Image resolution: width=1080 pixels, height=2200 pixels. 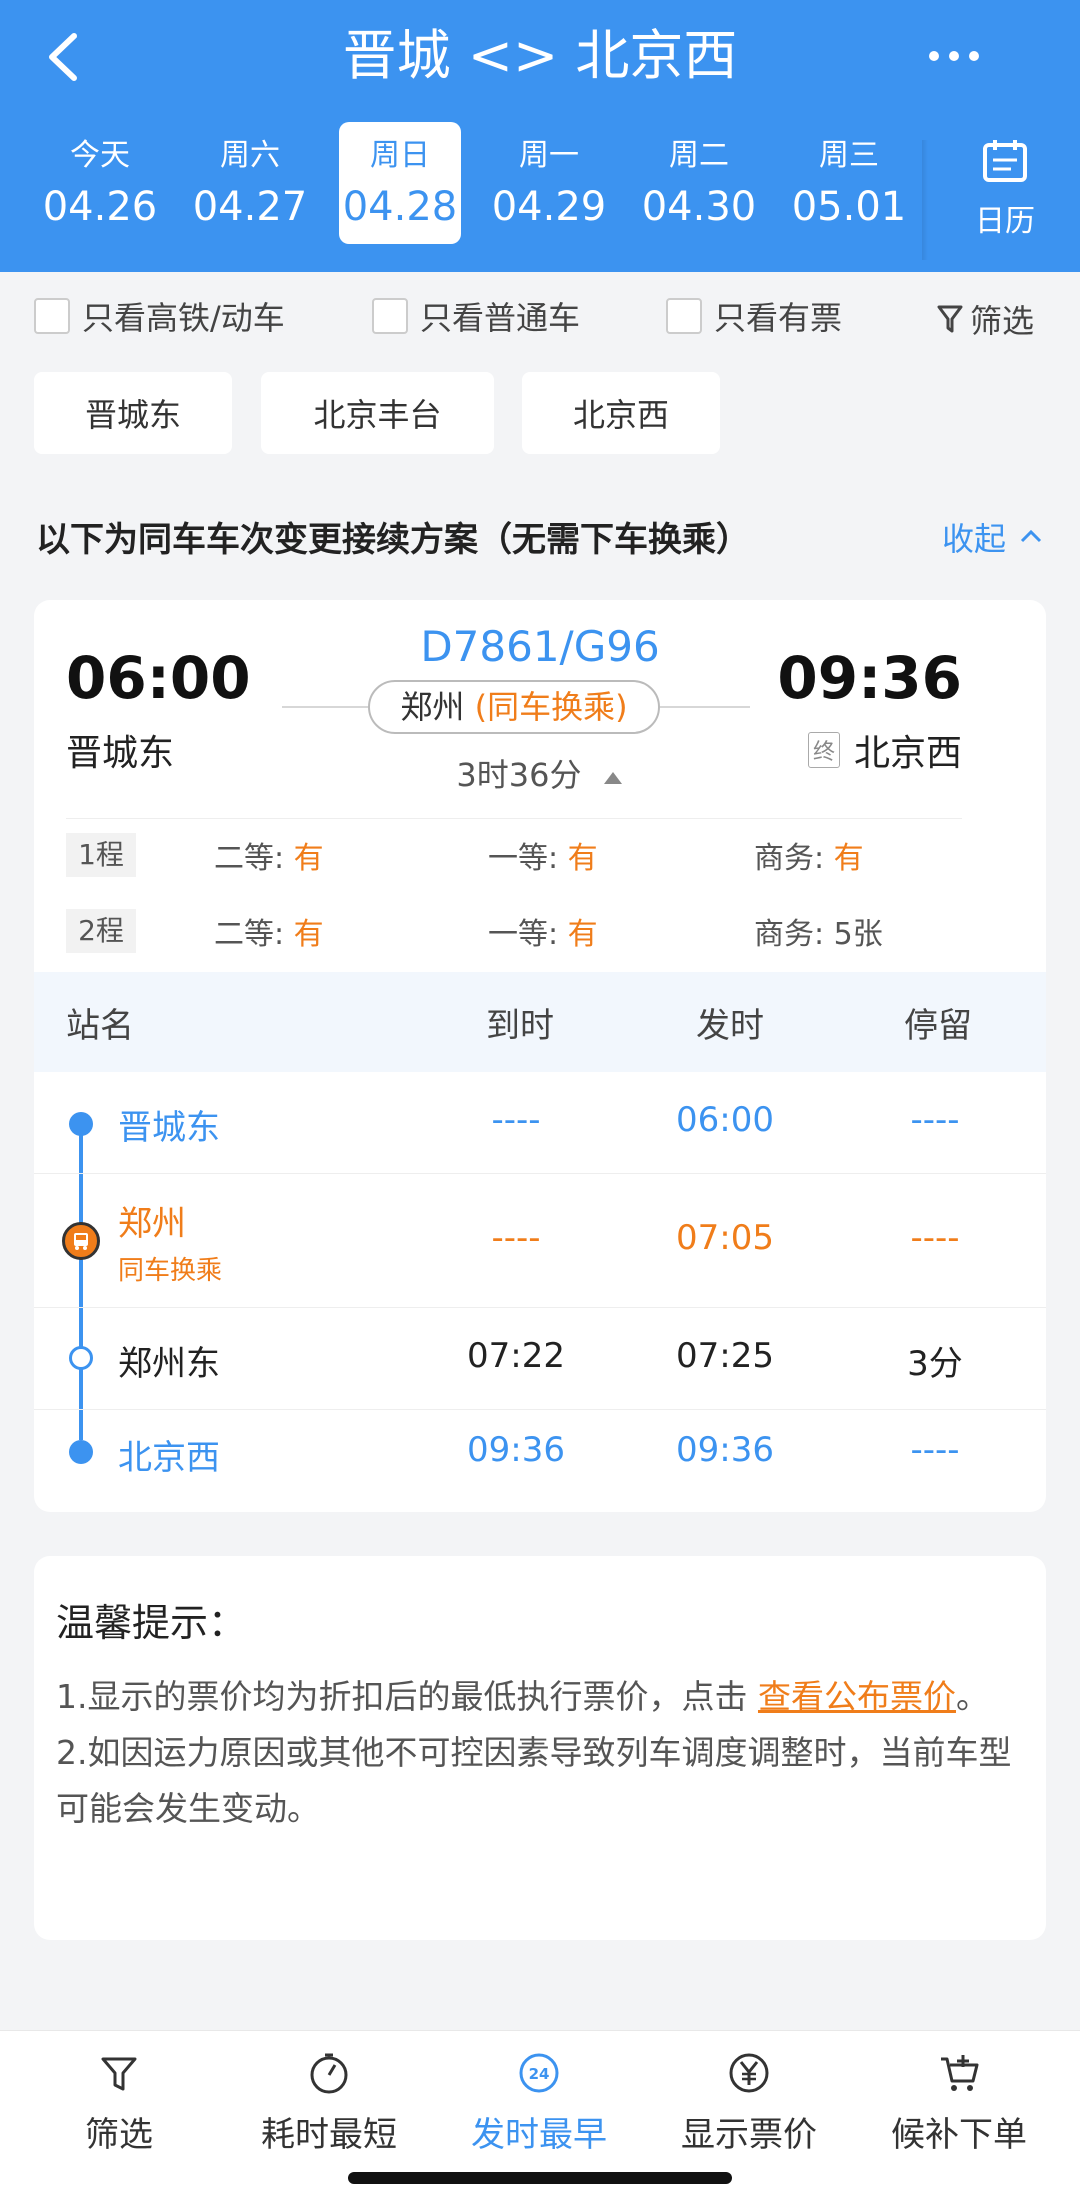 What do you see at coordinates (959, 2135) in the screenshot?
I see `nav-label: 候补下单` at bounding box center [959, 2135].